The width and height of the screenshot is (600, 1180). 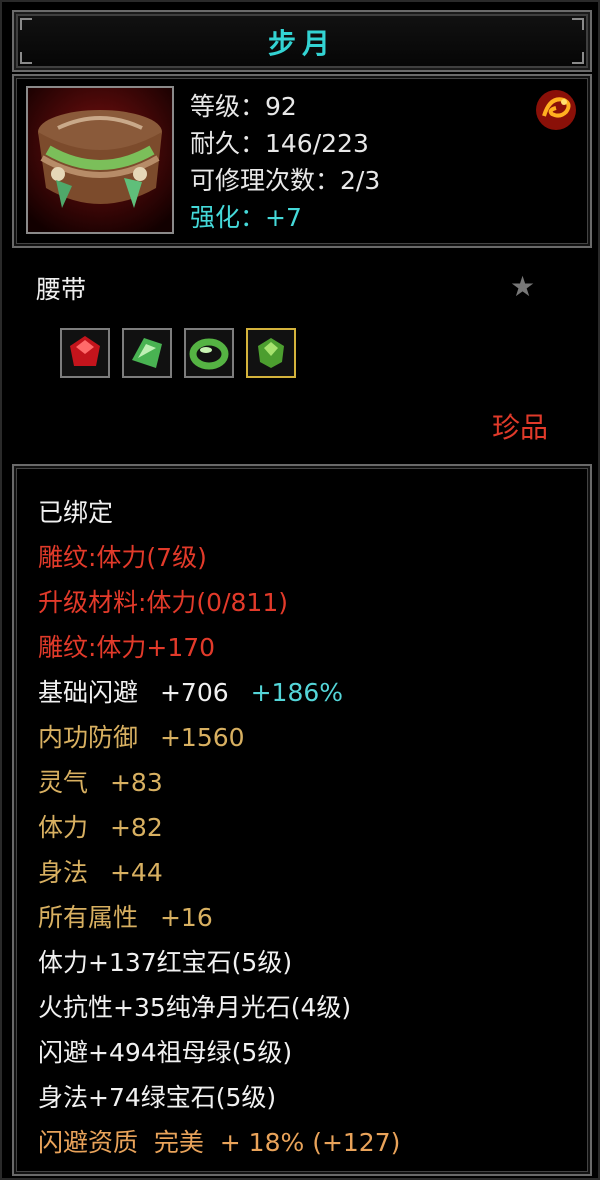 I want to click on item-stats: 等级：92 耐久：146/223 可修理次数：2/3 强化：+7, so click(x=285, y=162).